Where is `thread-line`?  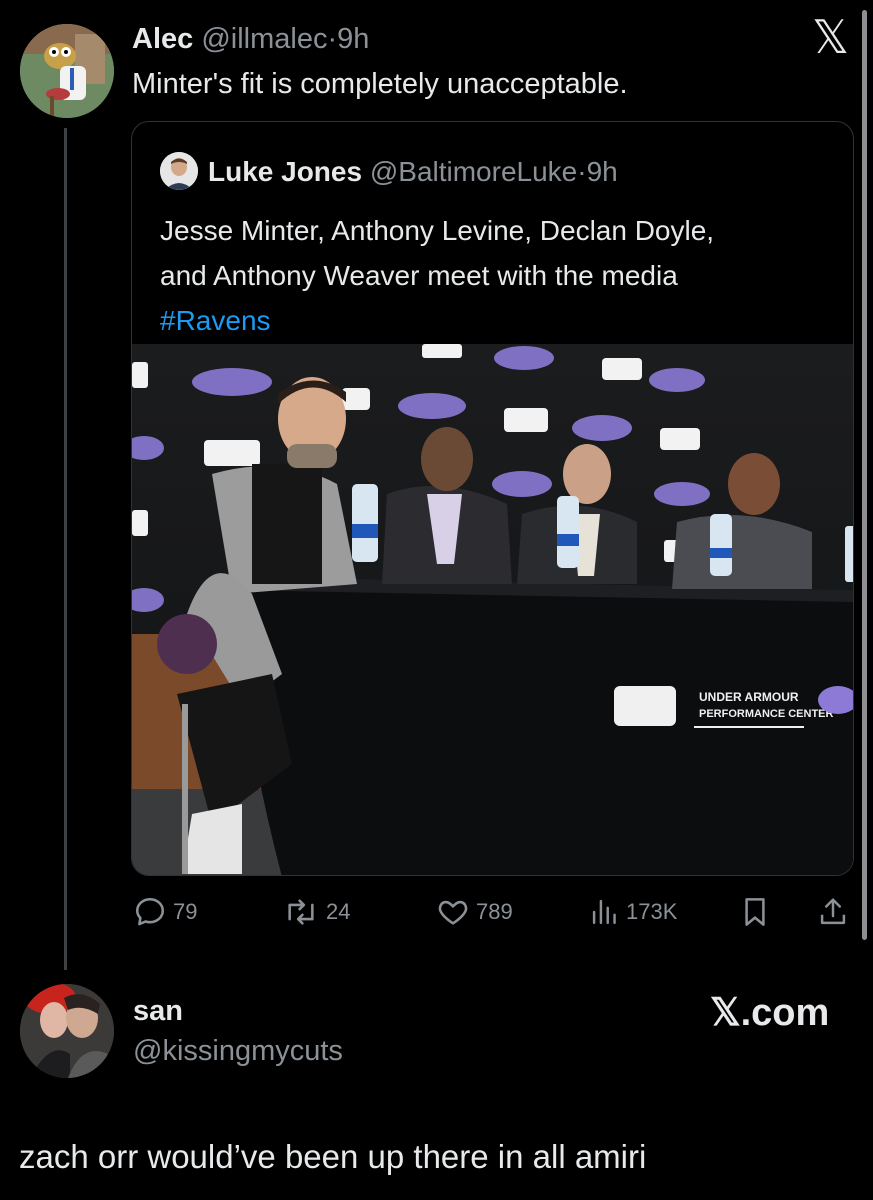 thread-line is located at coordinates (65, 549).